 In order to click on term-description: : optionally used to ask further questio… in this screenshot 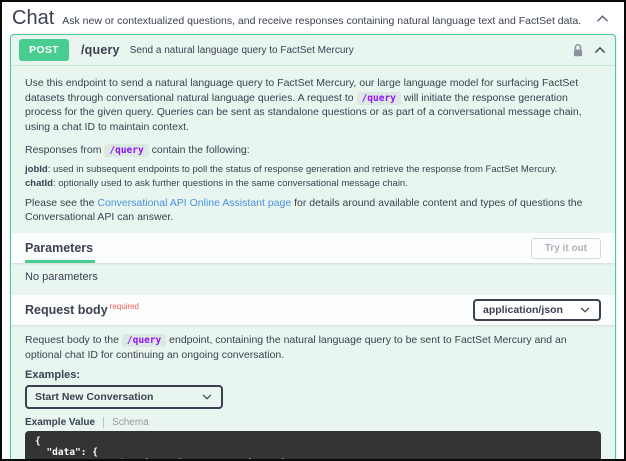, I will do `click(230, 183)`.